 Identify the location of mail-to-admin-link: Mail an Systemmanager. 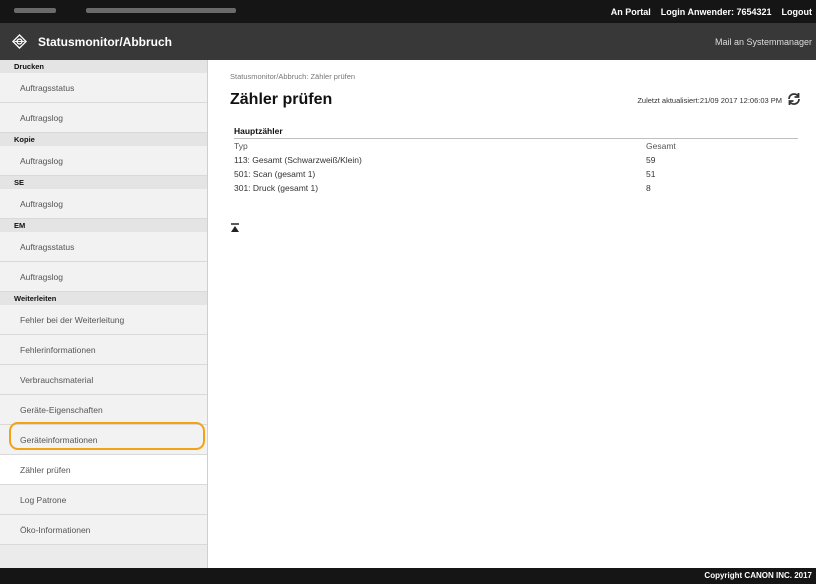
(763, 42).